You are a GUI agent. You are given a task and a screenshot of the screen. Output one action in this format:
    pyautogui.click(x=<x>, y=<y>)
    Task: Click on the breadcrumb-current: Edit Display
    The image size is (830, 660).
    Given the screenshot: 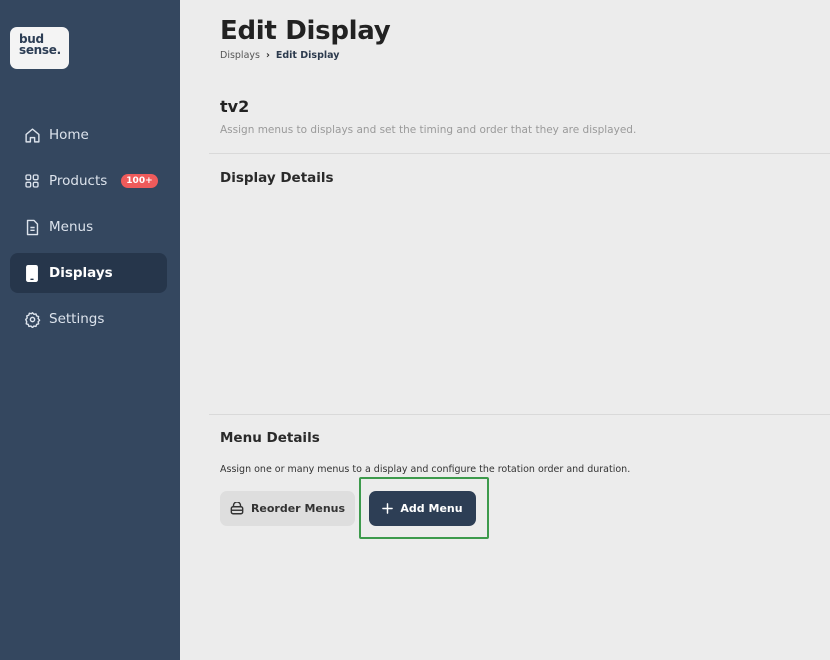 What is the action you would take?
    pyautogui.click(x=307, y=55)
    